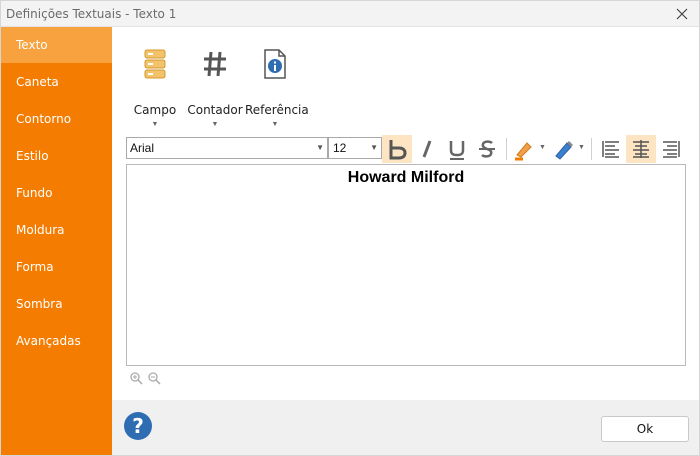  I want to click on text-color-button, so click(563, 149).